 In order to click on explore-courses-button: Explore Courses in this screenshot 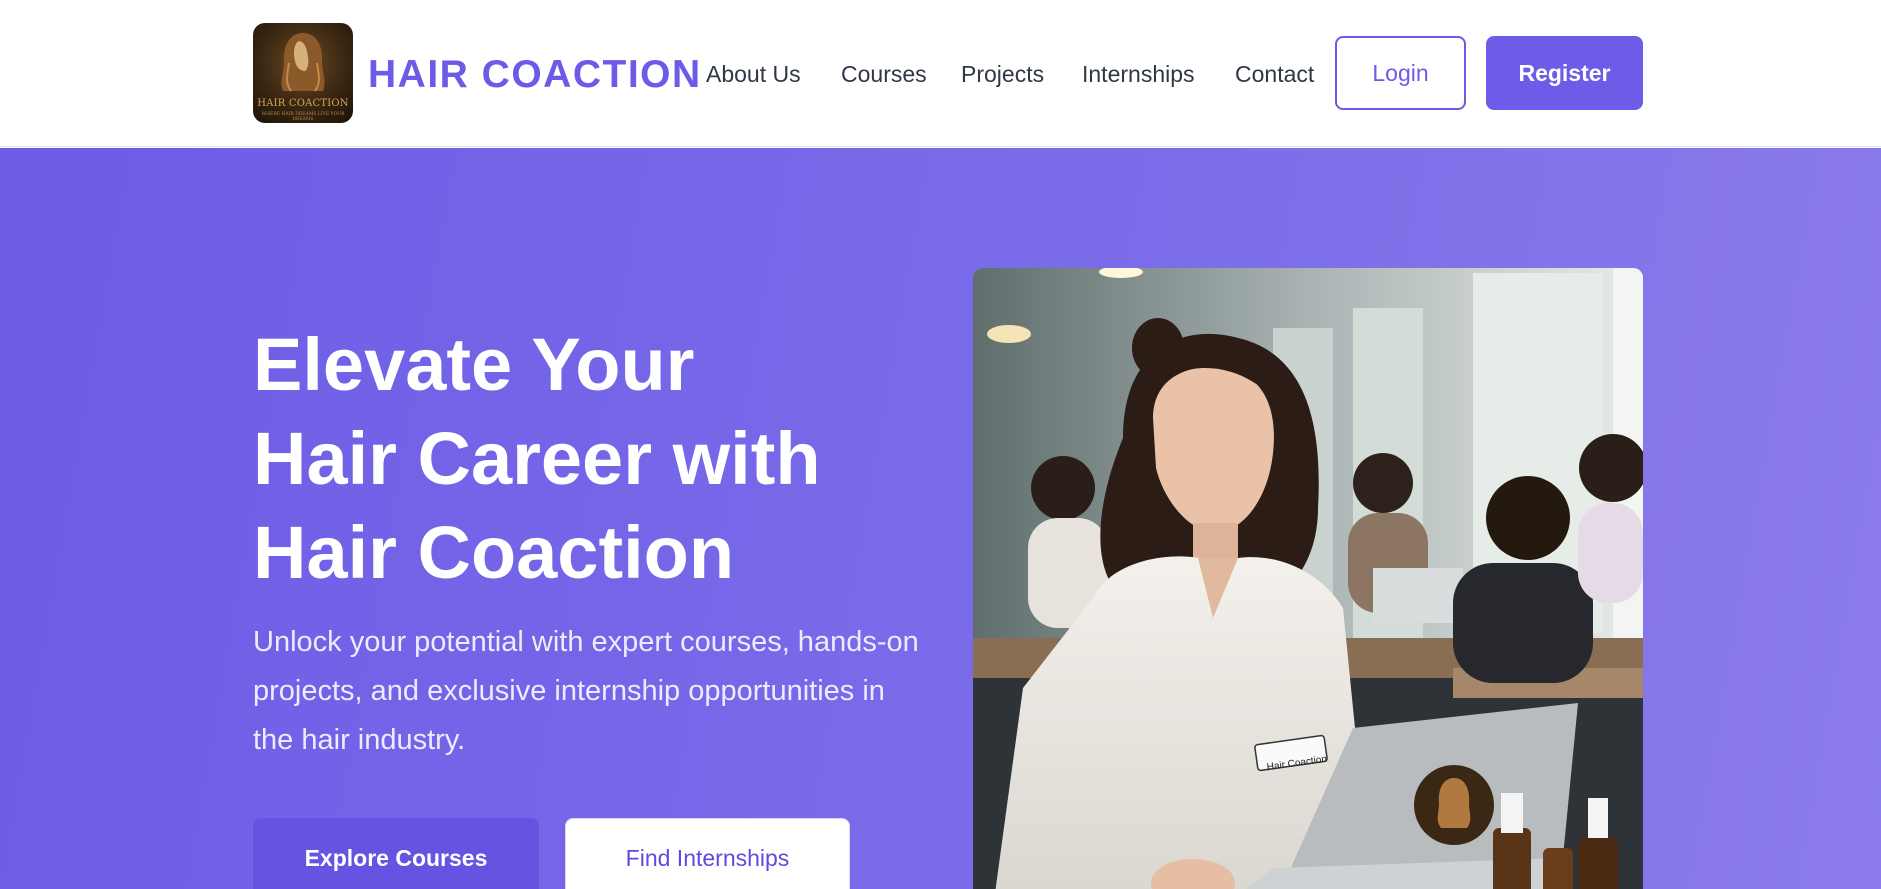, I will do `click(396, 853)`.